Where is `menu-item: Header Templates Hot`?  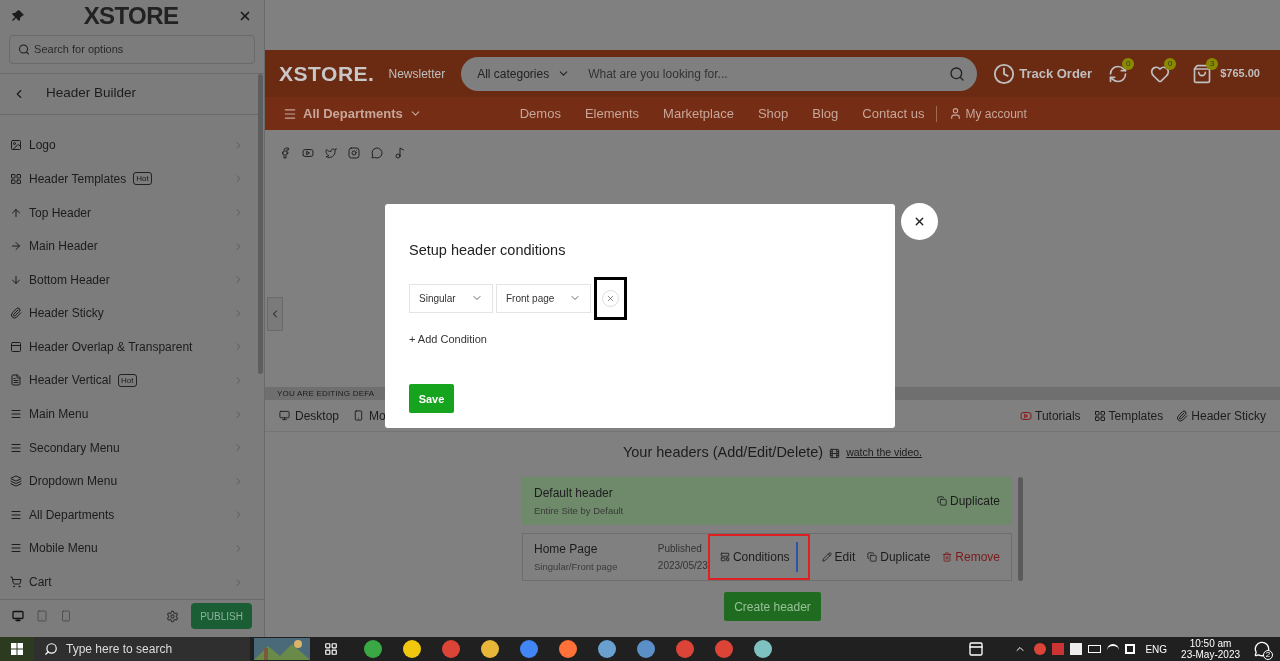 menu-item: Header Templates Hot is located at coordinates (129, 179).